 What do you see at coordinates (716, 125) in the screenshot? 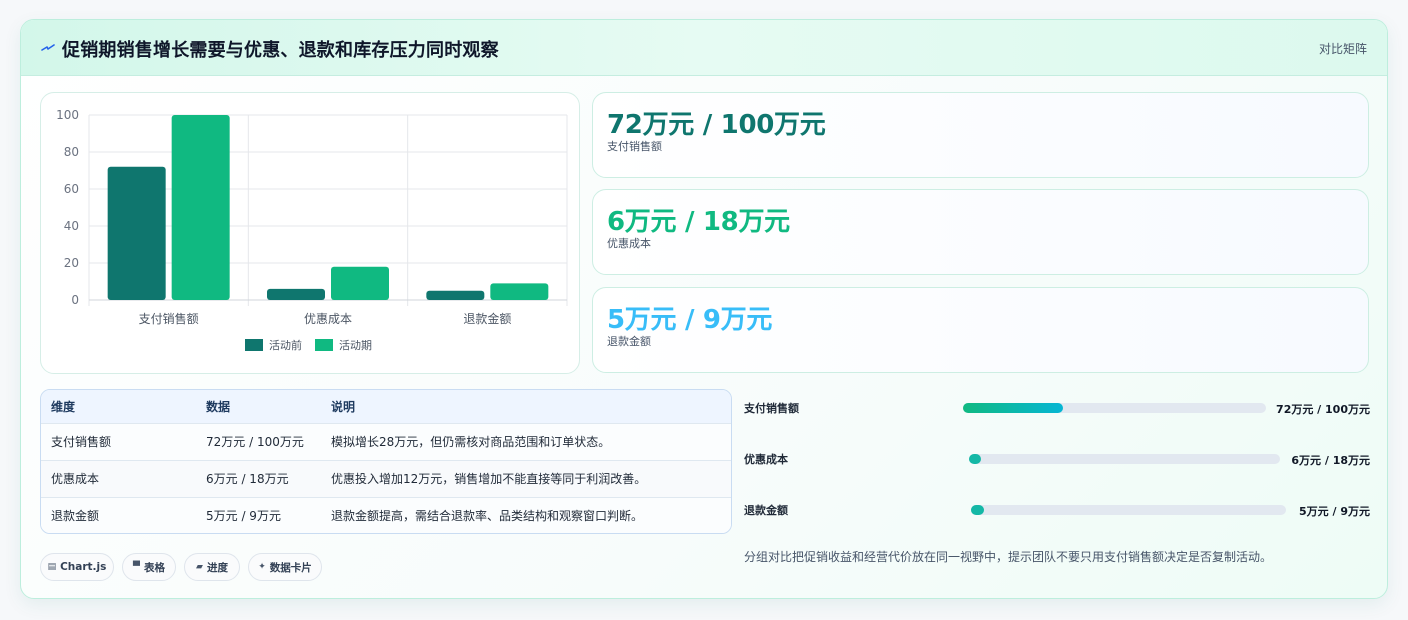
I see `kpi-value-sales: 72万元 / 100万元` at bounding box center [716, 125].